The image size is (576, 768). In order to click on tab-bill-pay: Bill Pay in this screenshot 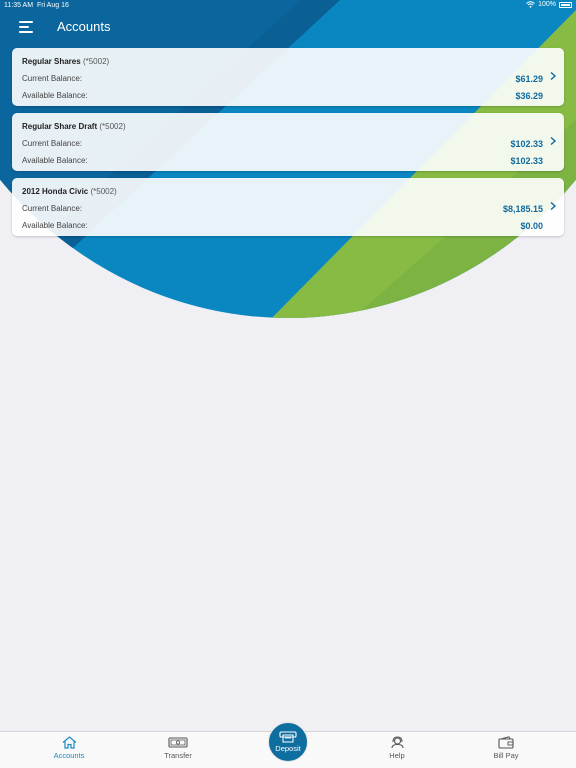, I will do `click(506, 751)`.